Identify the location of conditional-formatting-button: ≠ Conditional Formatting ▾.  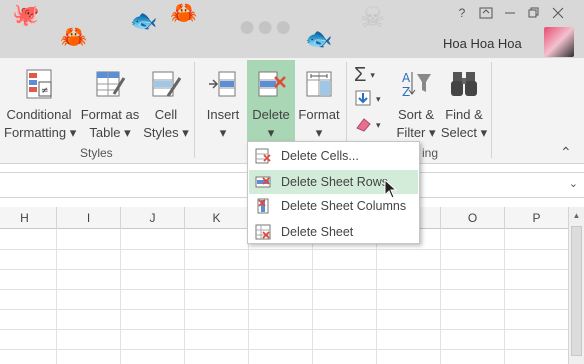
(40, 105).